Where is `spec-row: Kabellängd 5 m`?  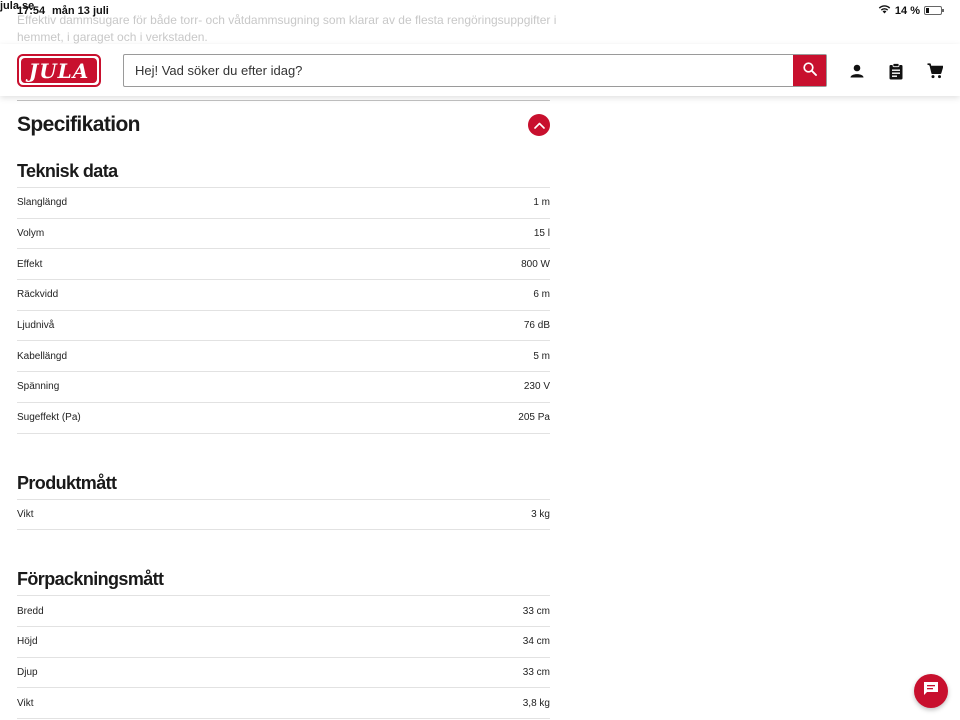 spec-row: Kabellängd 5 m is located at coordinates (283, 356).